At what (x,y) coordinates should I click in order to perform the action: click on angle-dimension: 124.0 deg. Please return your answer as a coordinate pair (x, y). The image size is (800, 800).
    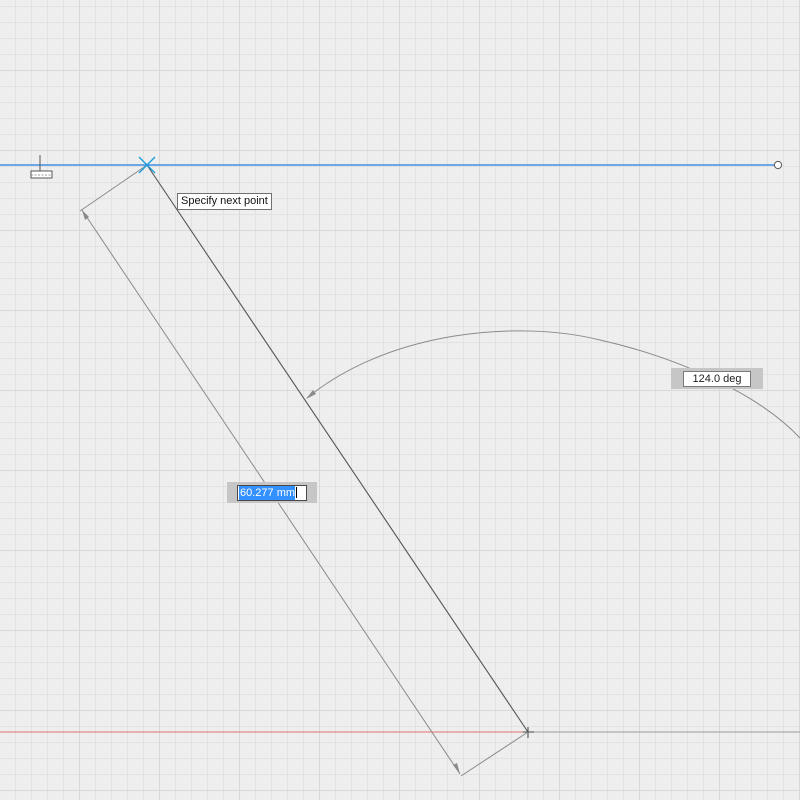
    Looking at the image, I should click on (717, 378).